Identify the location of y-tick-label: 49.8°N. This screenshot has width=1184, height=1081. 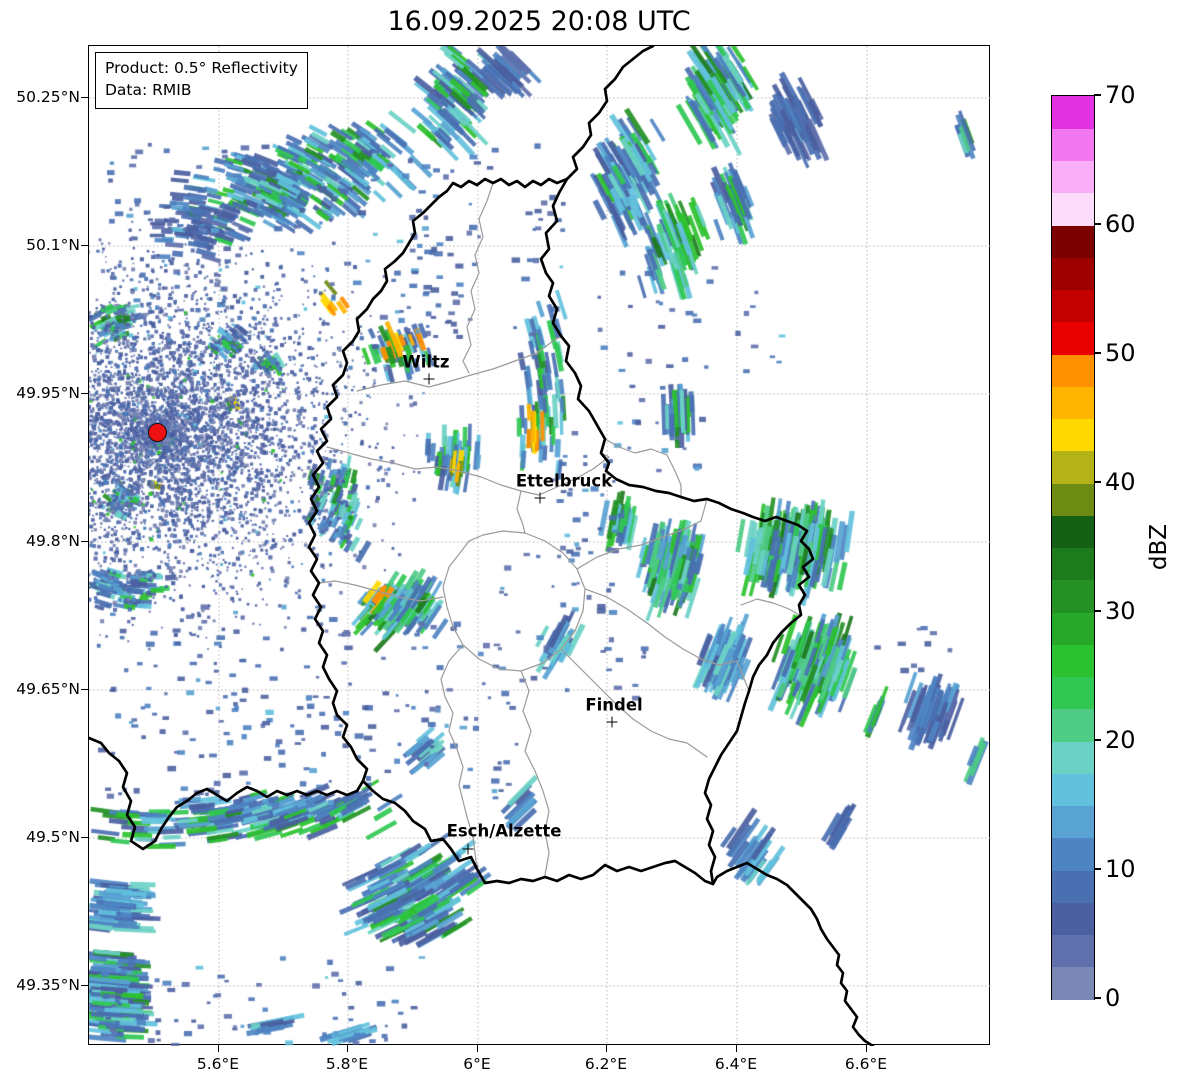
(53, 541).